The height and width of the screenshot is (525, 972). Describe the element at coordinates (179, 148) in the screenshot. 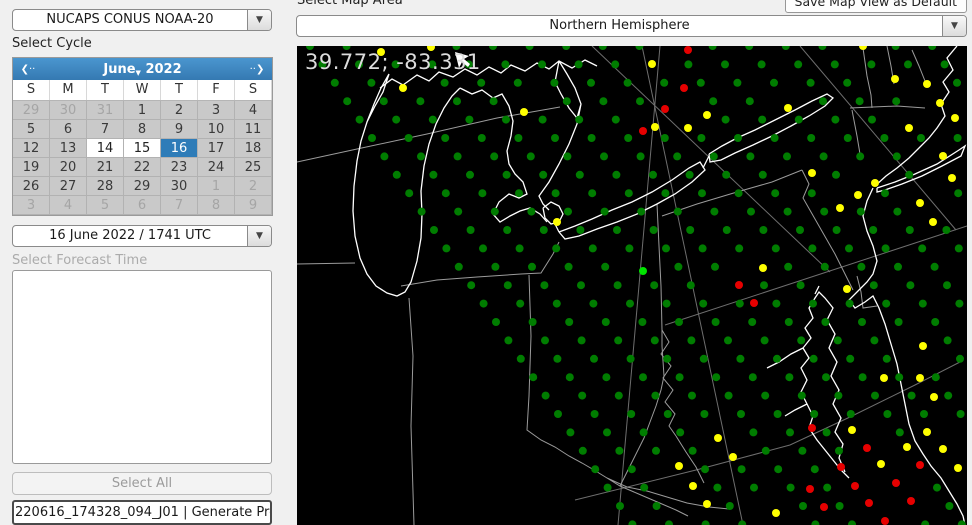

I see `calendar-day-cell: 16` at that location.